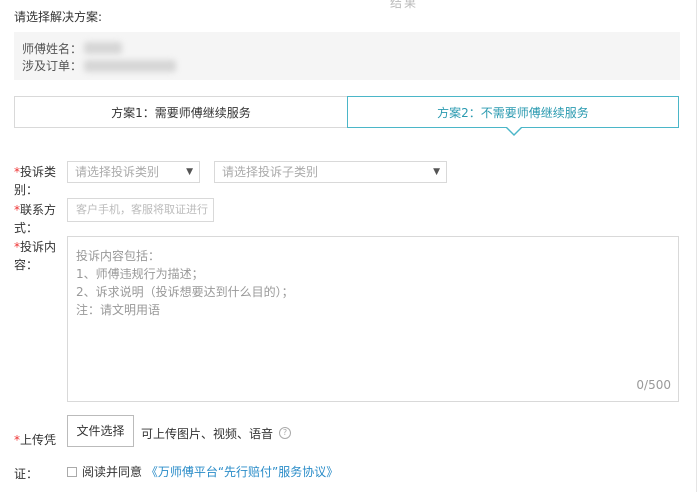 This screenshot has width=699, height=492. Describe the element at coordinates (242, 472) in the screenshot. I see `agreement-link: 《万师傅平台“先行赔付”服务协议》` at that location.